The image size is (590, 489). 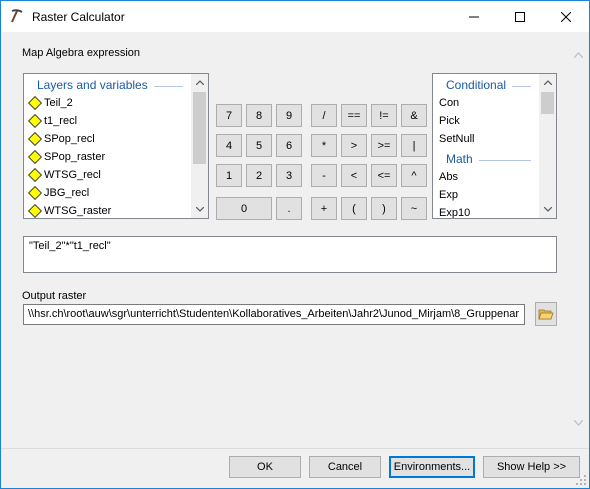 I want to click on calc-key-button: 5, so click(x=259, y=145).